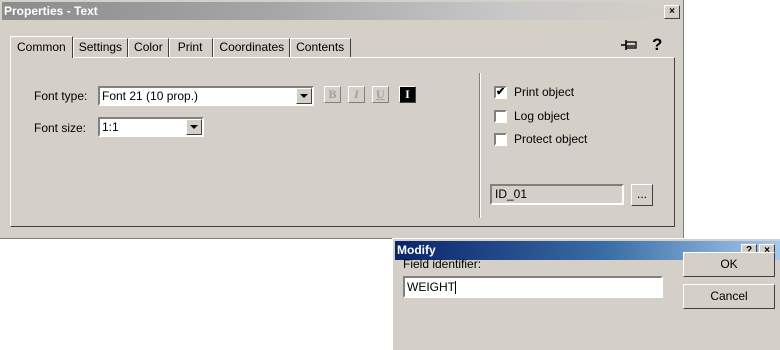  I want to click on ok-button: OK, so click(729, 264).